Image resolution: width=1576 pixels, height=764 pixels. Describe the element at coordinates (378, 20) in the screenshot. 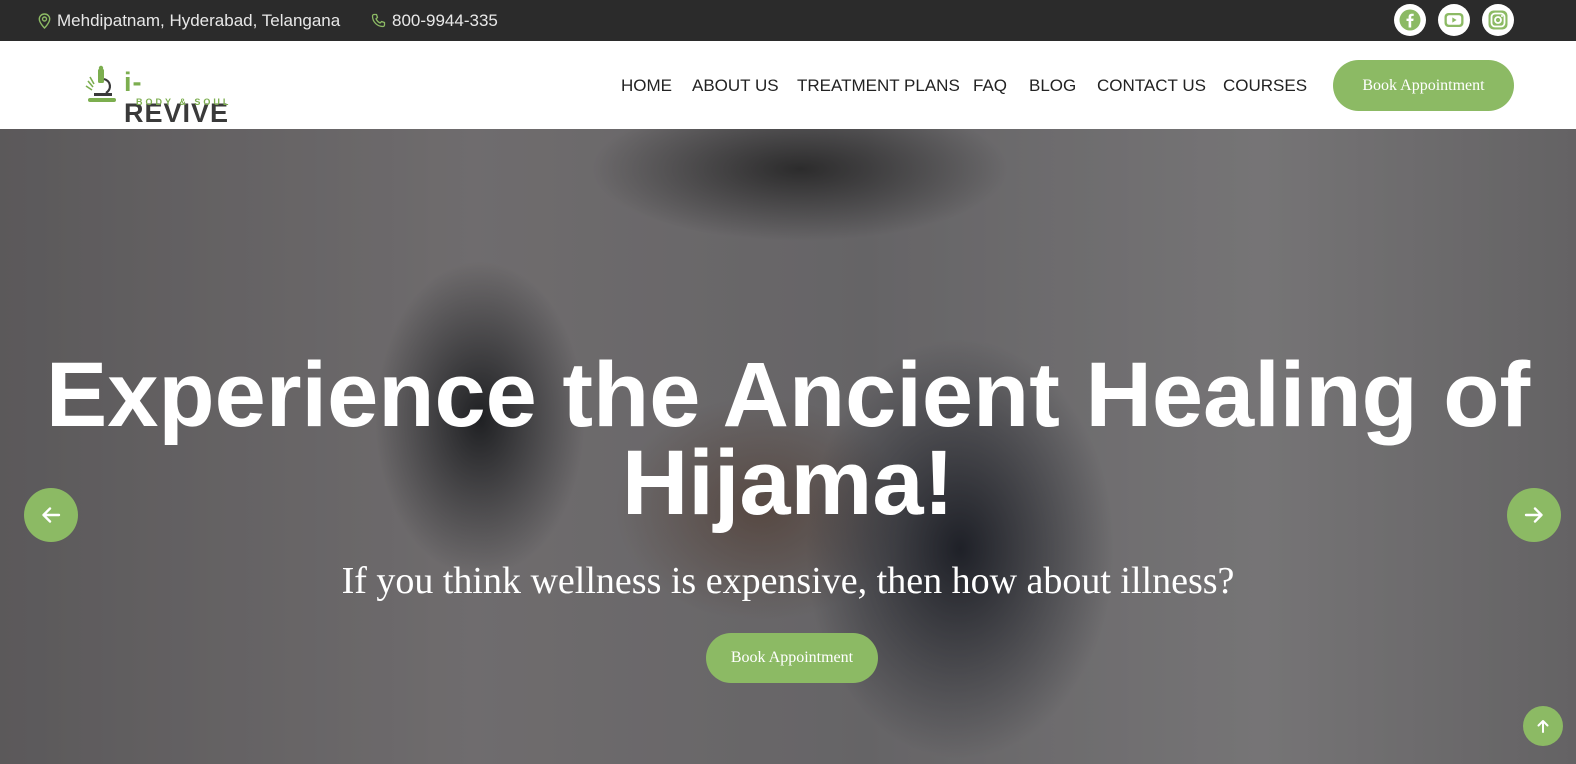

I see `phone-icon` at that location.